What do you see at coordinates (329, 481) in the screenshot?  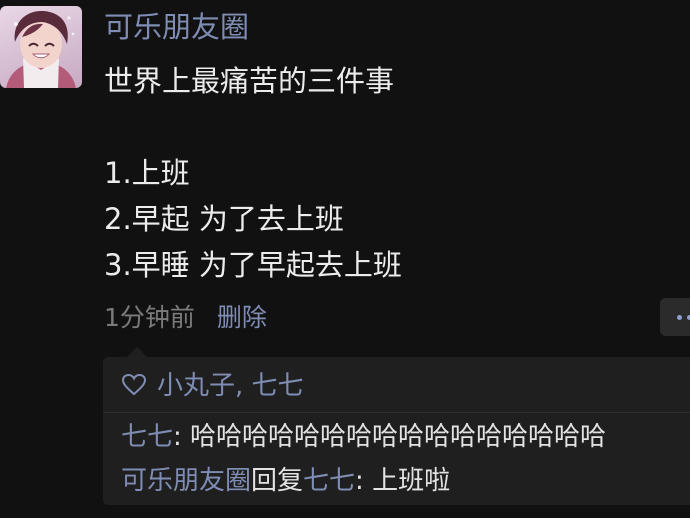 I see `reply-target: 七七` at bounding box center [329, 481].